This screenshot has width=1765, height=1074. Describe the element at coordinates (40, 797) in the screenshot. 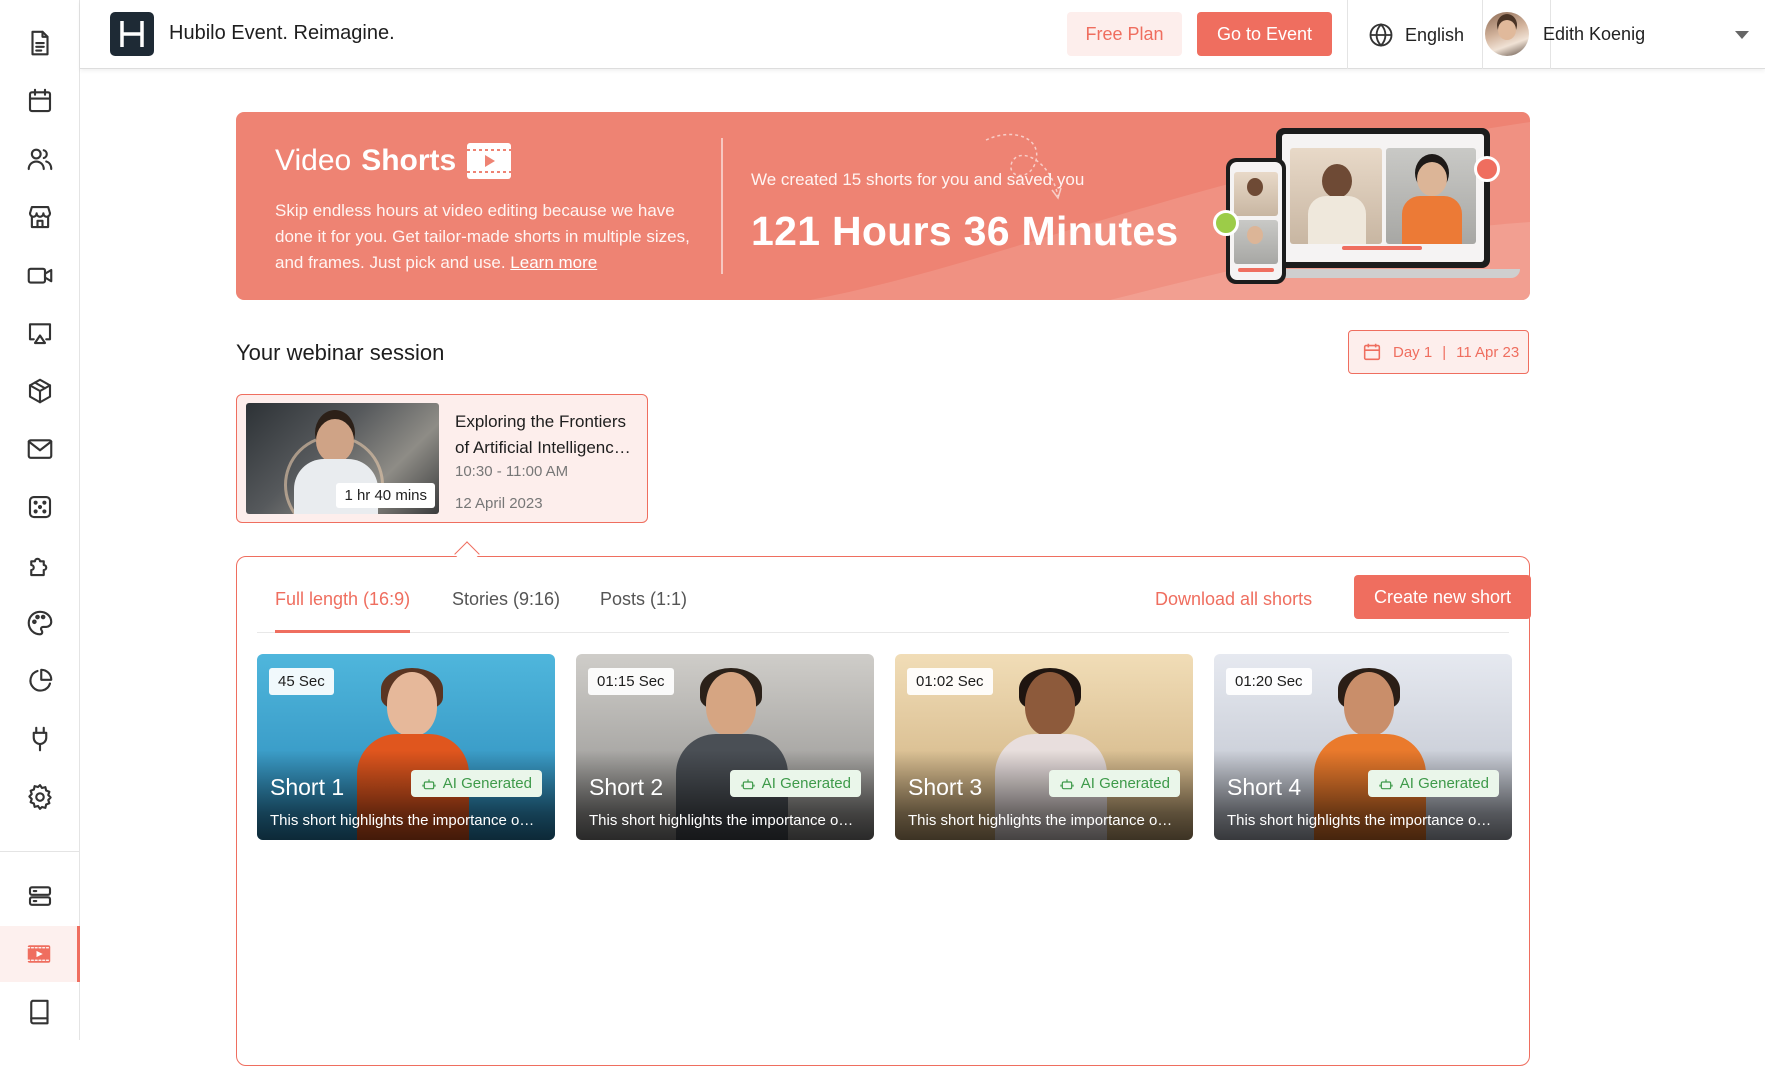

I see `gear-icon` at that location.